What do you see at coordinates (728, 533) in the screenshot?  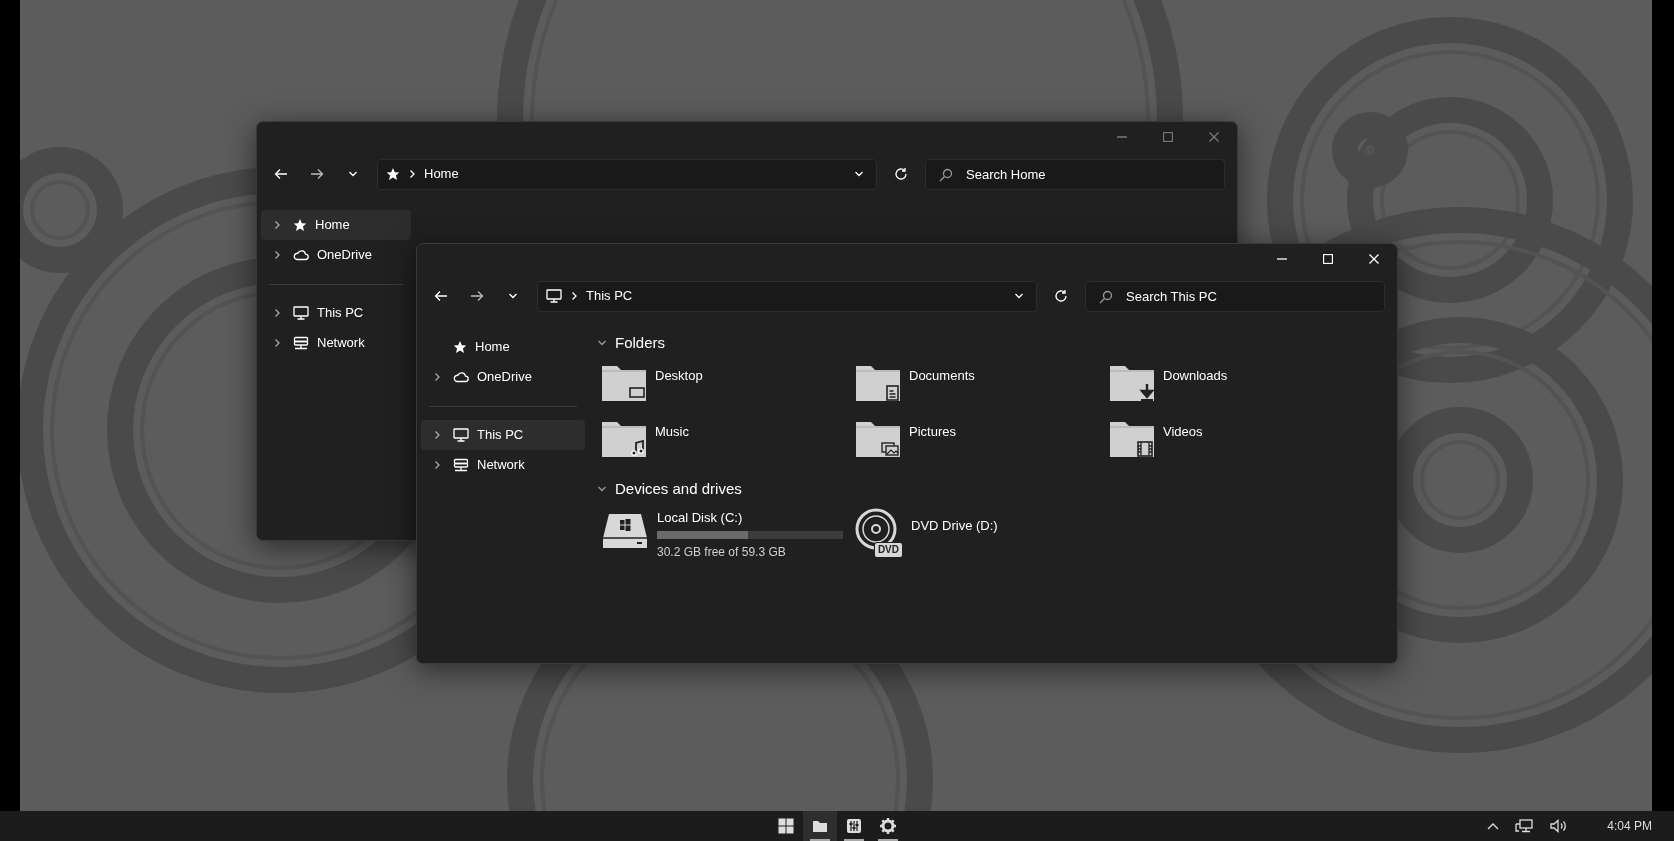 I see `drive-item: Local Disk (C:) 30.2 GB free of 59.3 GB` at bounding box center [728, 533].